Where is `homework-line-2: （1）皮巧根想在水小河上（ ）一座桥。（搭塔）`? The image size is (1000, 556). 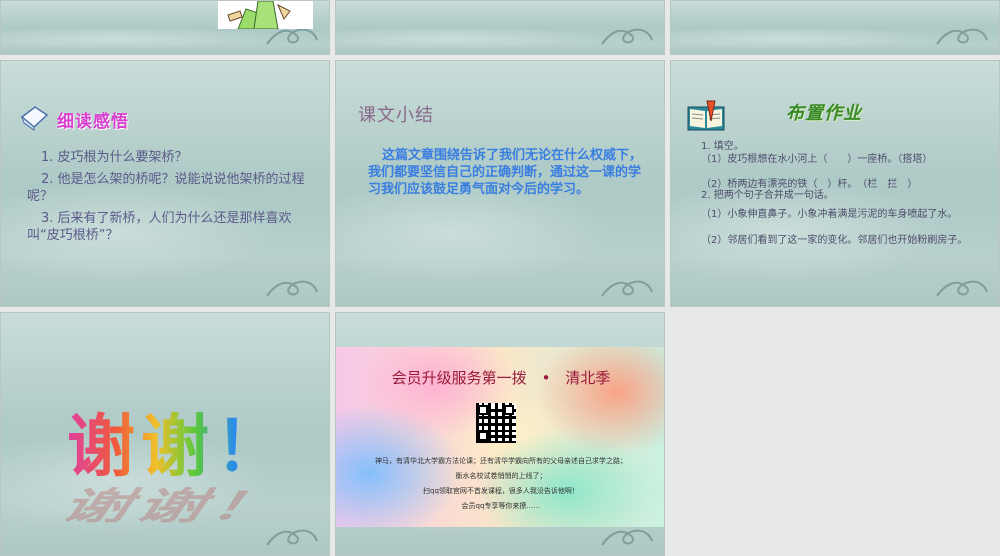
homework-line-2: （1）皮巧根想在水小河上（ ）一座桥。（搭塔） is located at coordinates (817, 159).